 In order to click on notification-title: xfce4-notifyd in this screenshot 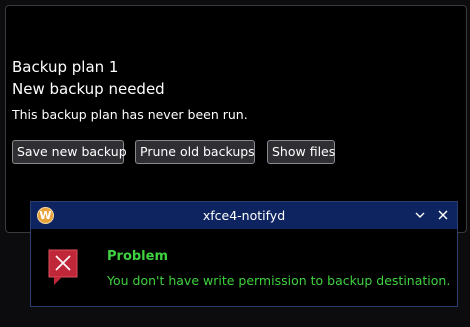, I will do `click(244, 215)`.